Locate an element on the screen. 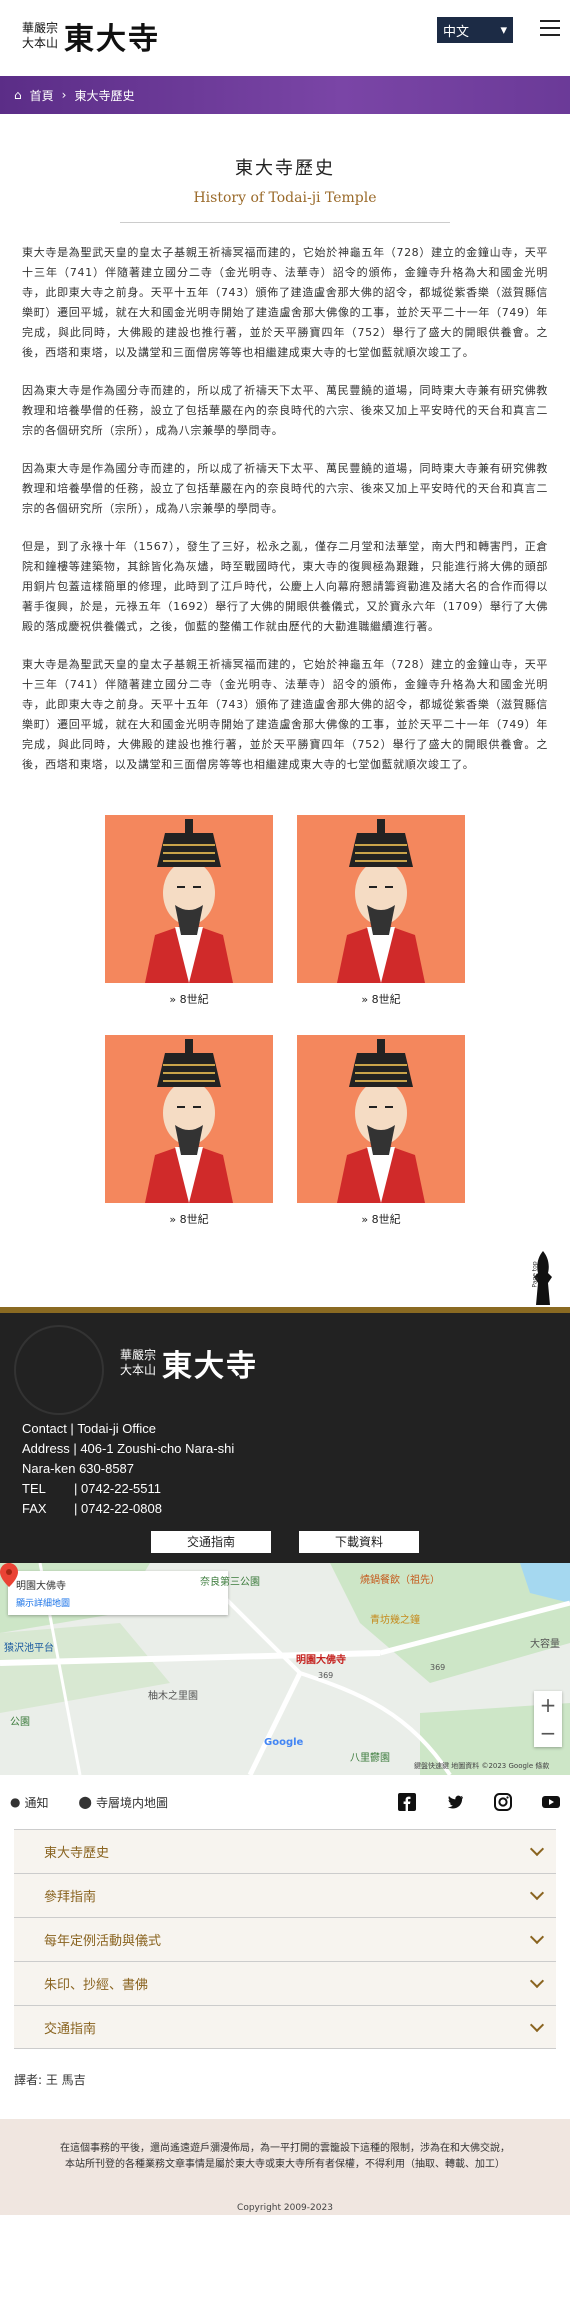 Image resolution: width=570 pixels, height=2318 pixels. social-links is located at coordinates (479, 1802).